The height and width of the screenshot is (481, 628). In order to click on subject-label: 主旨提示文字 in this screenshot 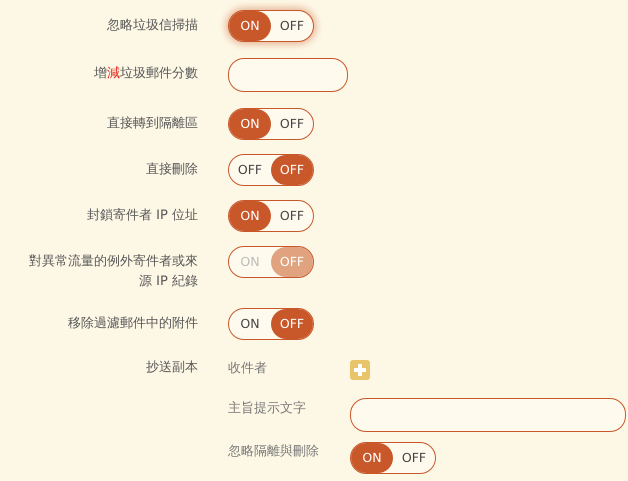, I will do `click(267, 409)`.